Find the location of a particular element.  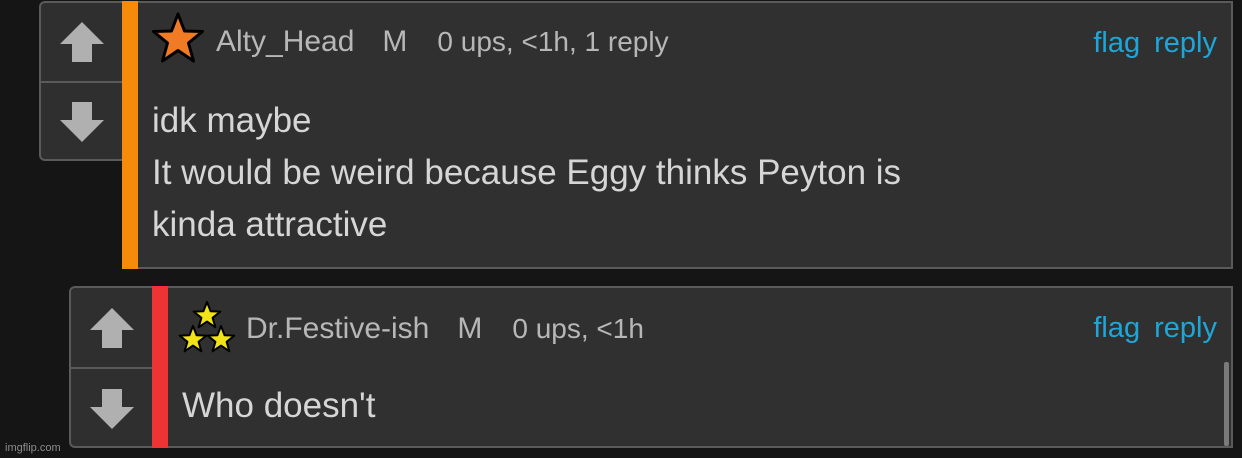

comment-text: Who doesn't is located at coordinates (278, 406).